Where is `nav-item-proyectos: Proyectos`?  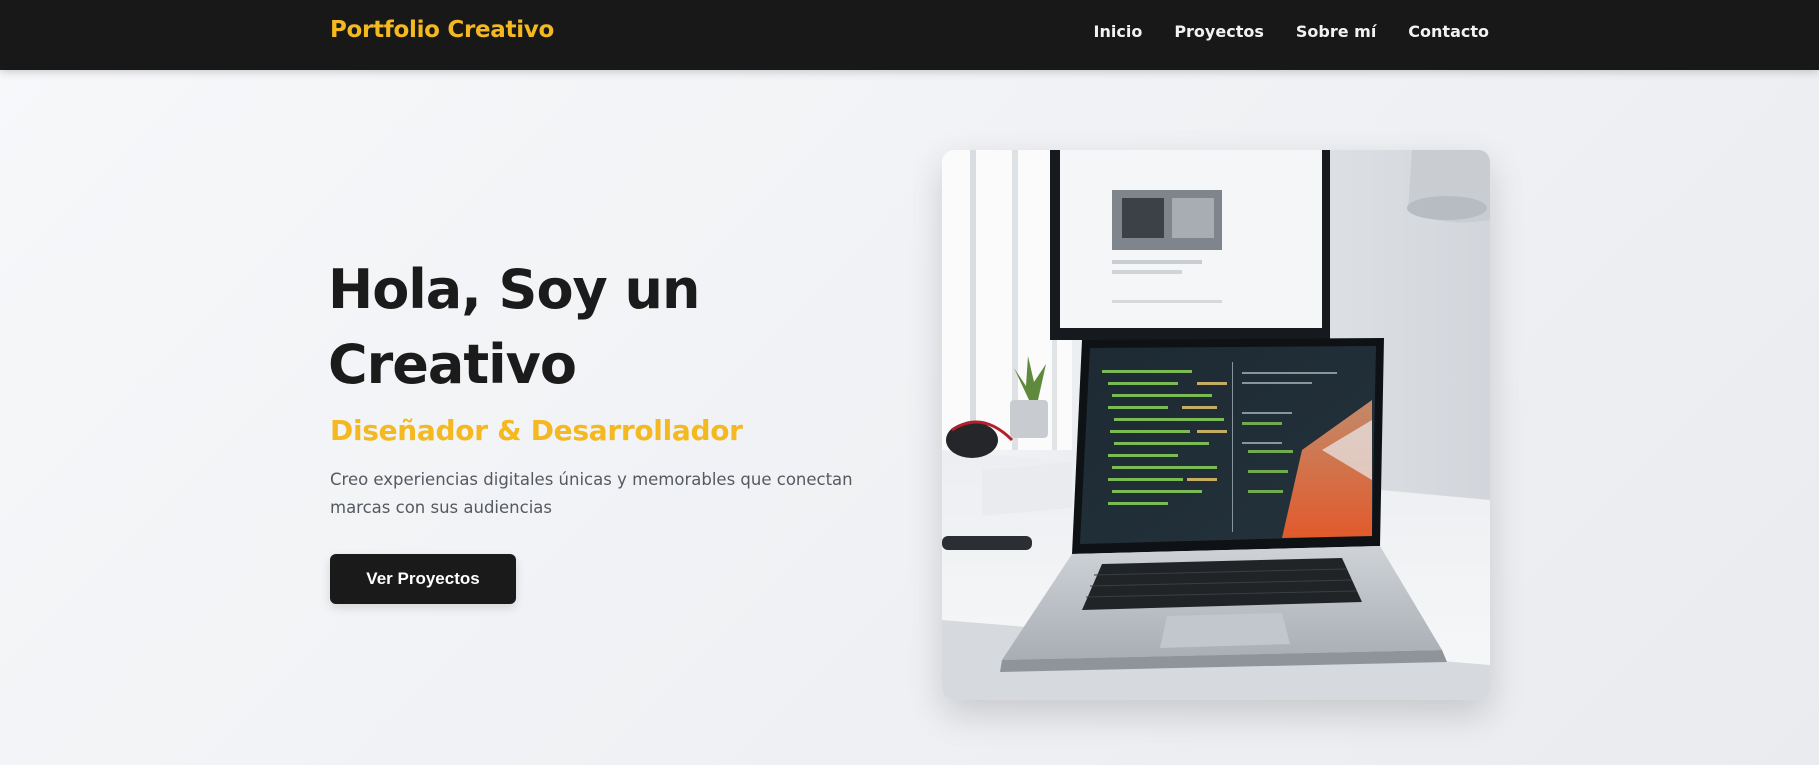 nav-item-proyectos: Proyectos is located at coordinates (1219, 32).